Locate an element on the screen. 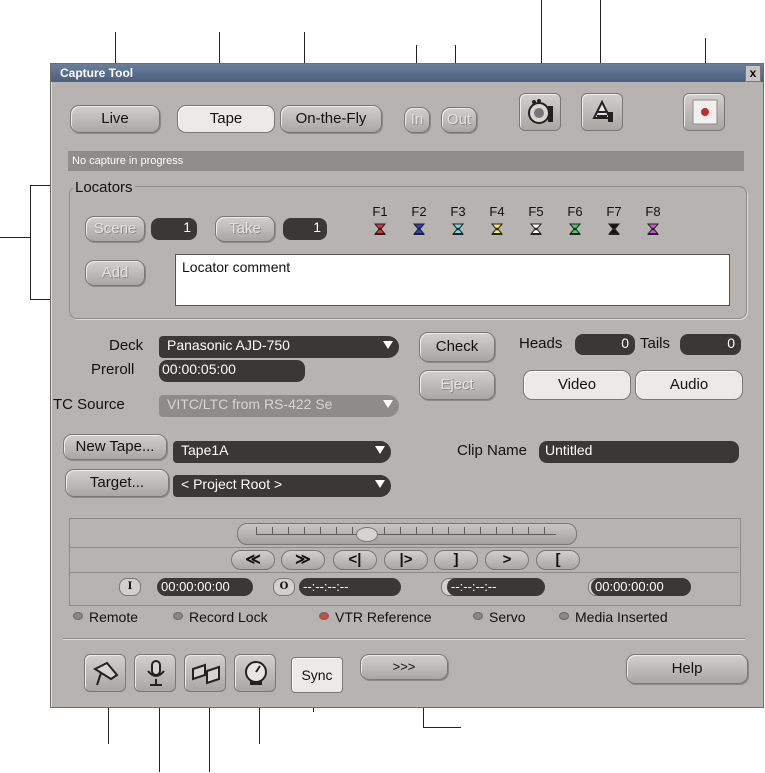 The width and height of the screenshot is (765, 773). status-bar: No capture in progress is located at coordinates (406, 161).